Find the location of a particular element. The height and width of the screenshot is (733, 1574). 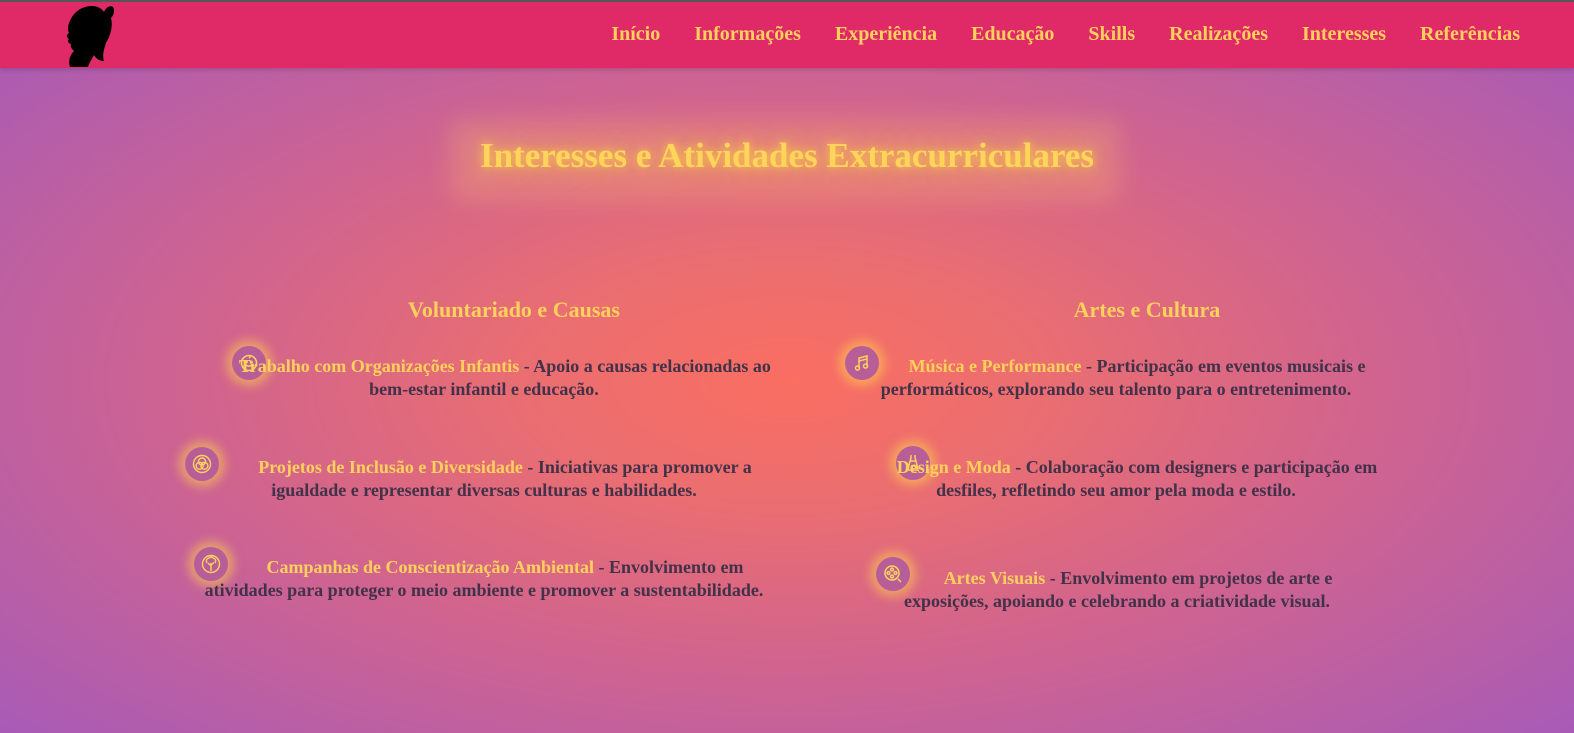

nav-link-inicio: Início is located at coordinates (635, 34).